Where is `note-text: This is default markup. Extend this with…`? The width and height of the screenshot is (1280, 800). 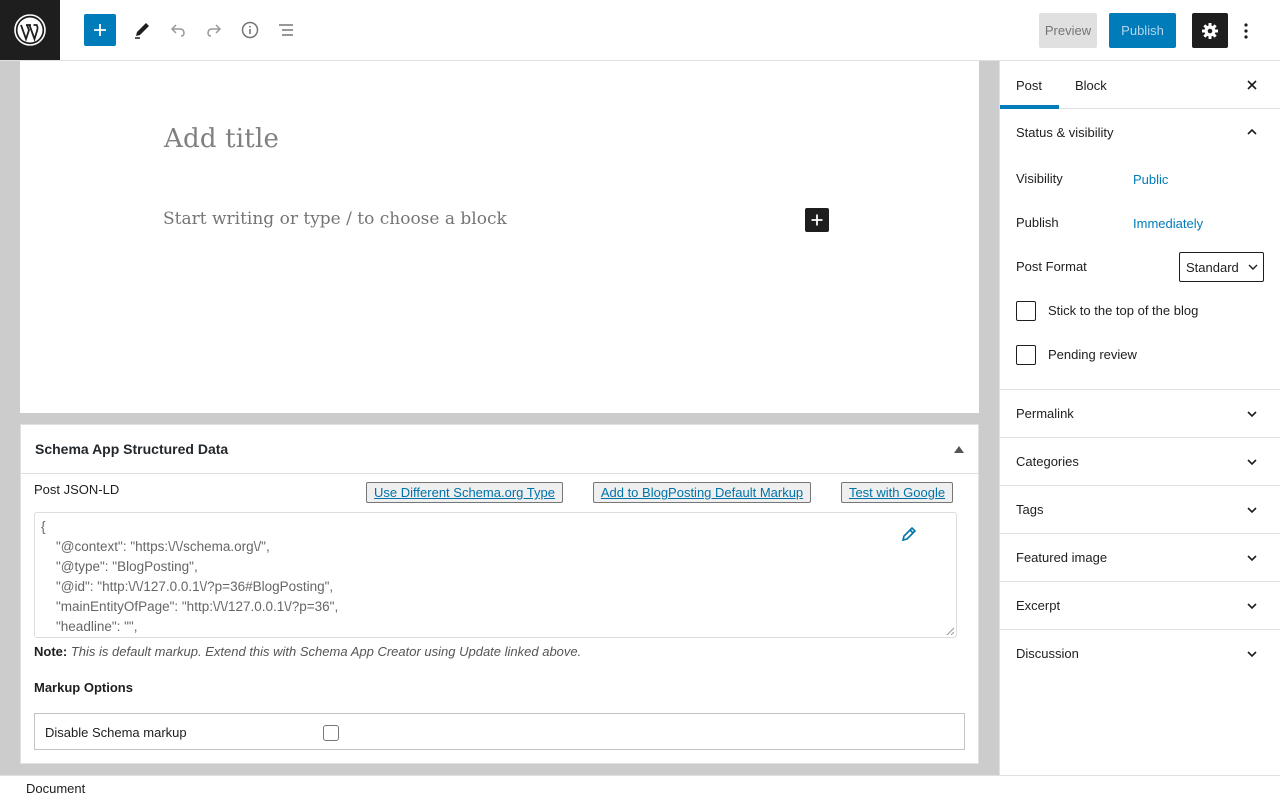 note-text: This is default markup. Extend this with… is located at coordinates (326, 651).